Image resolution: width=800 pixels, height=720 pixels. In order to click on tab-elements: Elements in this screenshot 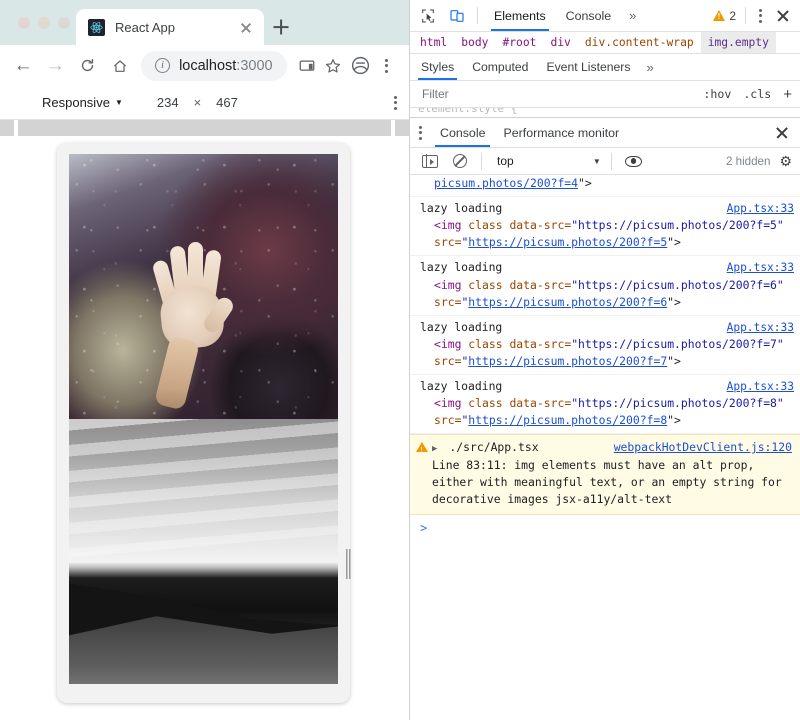, I will do `click(520, 15)`.